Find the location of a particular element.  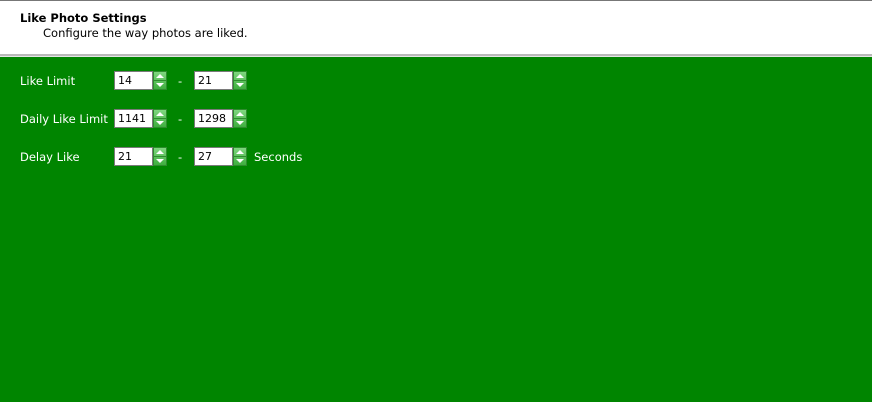

delay-like-min-input is located at coordinates (133, 156).